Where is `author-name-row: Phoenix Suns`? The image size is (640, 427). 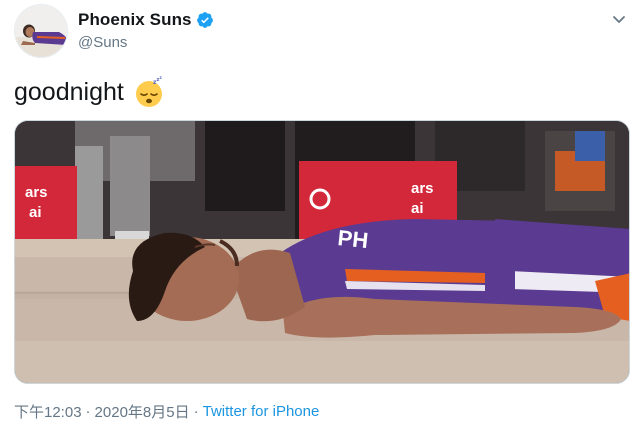 author-name-row: Phoenix Suns is located at coordinates (146, 20).